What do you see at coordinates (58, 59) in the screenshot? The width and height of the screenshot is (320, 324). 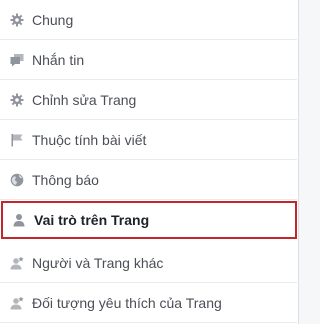 I see `menu-item-label: Nhắn tin` at bounding box center [58, 59].